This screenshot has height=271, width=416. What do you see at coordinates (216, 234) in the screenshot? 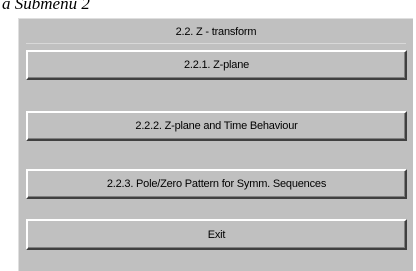
I see `exit-button: Exit` at bounding box center [216, 234].